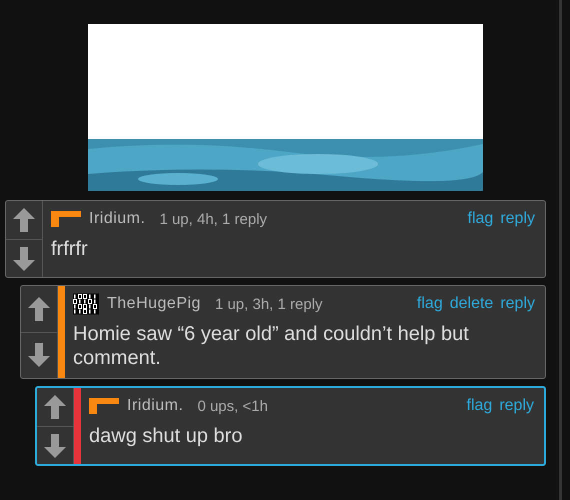 The width and height of the screenshot is (570, 500). Describe the element at coordinates (213, 219) in the screenshot. I see `comment-meta: 1 up, 4h, 1 reply` at that location.